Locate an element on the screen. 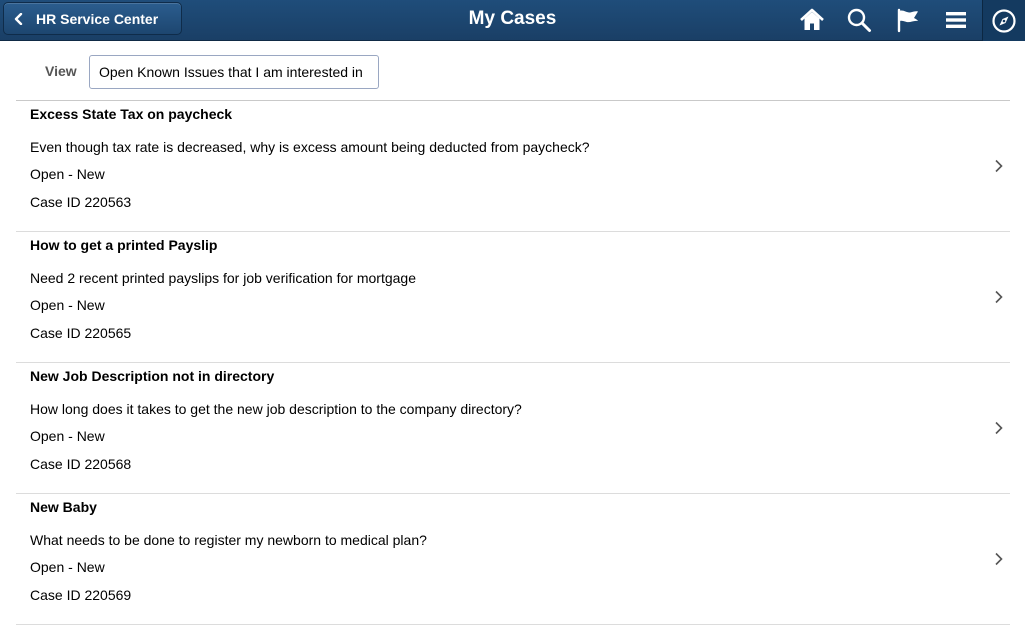 Image resolution: width=1025 pixels, height=625 pixels. back-button-label: HR Service Center is located at coordinates (97, 18).